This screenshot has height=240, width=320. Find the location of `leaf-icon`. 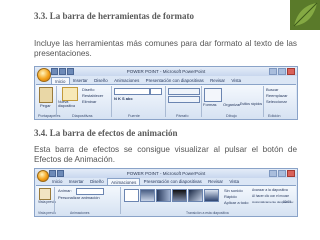

leaf-icon is located at coordinates (305, 14).